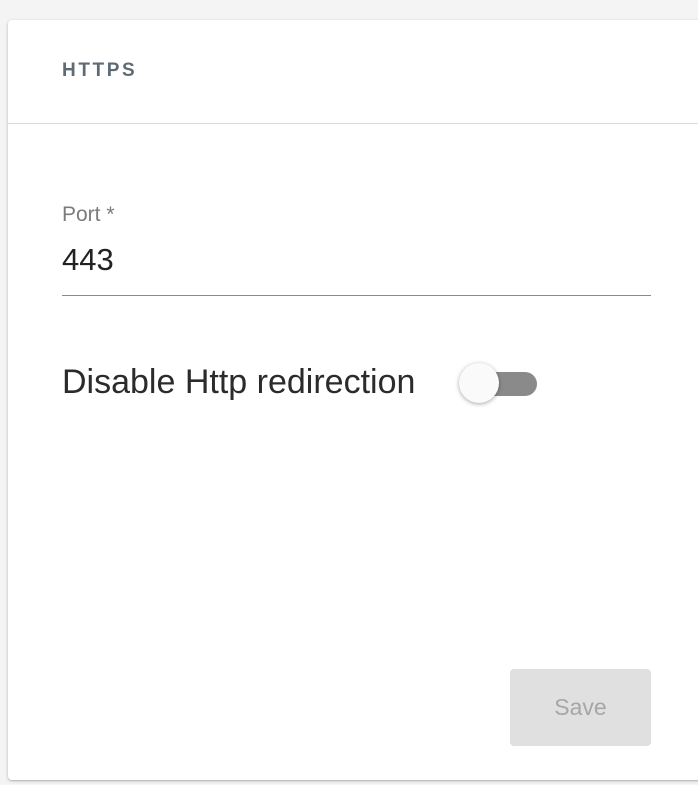 This screenshot has height=785, width=698. What do you see at coordinates (479, 383) in the screenshot?
I see `toggle-thumb` at bounding box center [479, 383].